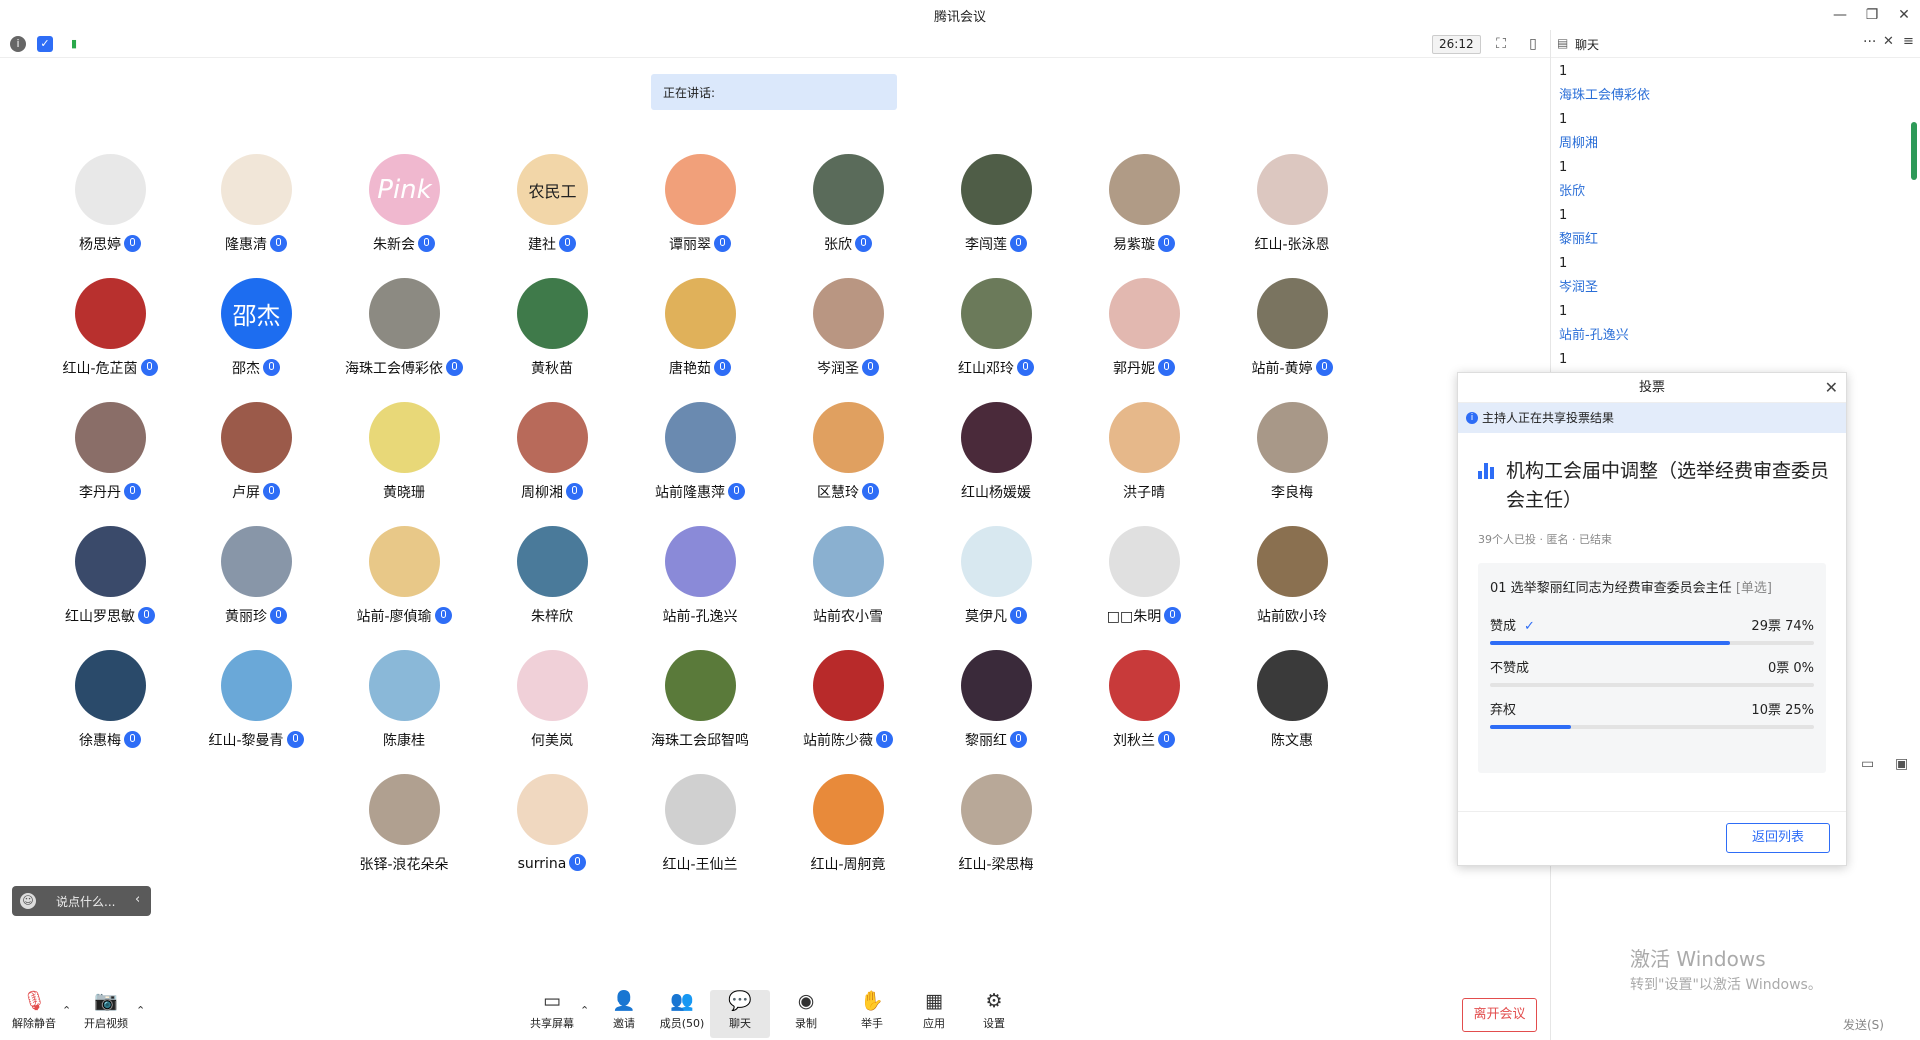  What do you see at coordinates (848, 453) in the screenshot?
I see `participant-tile: 区慧玲` at bounding box center [848, 453].